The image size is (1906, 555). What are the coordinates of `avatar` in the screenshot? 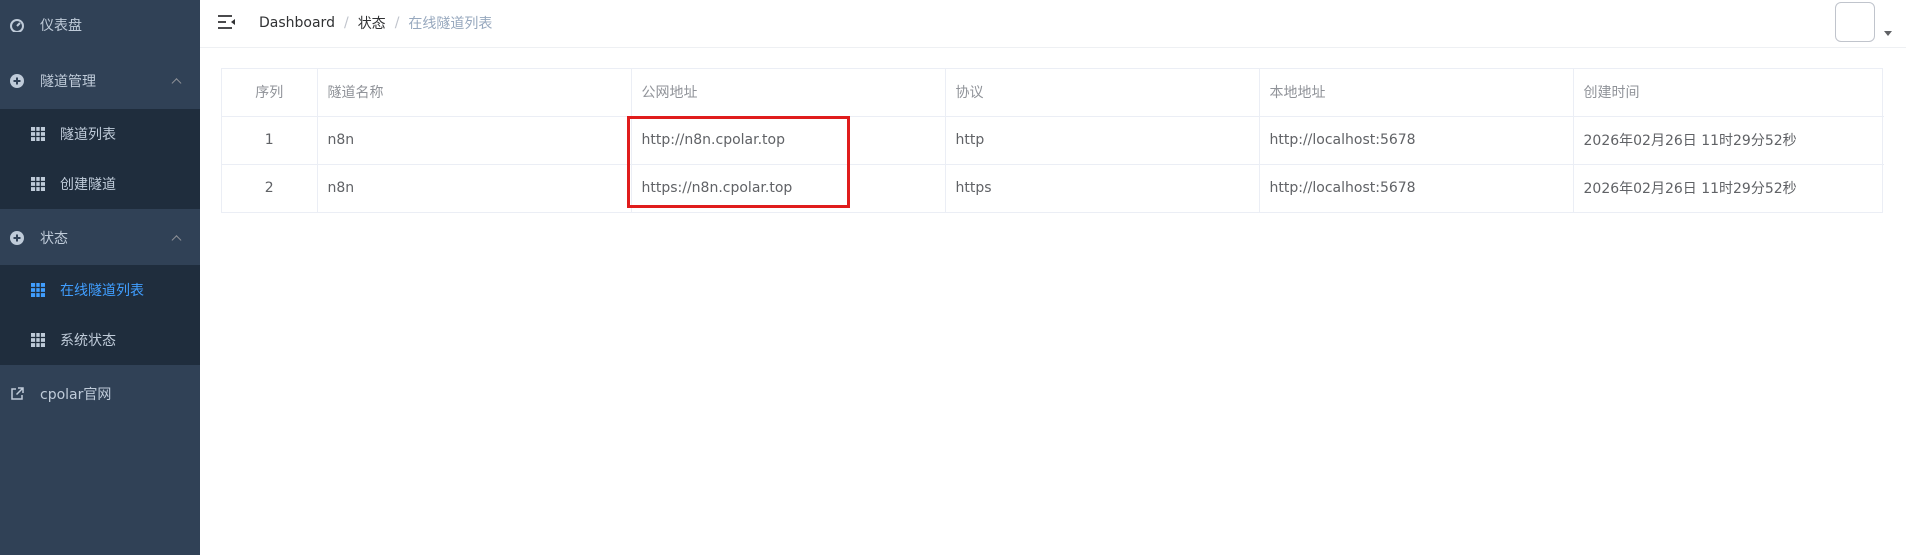 It's located at (1855, 22).